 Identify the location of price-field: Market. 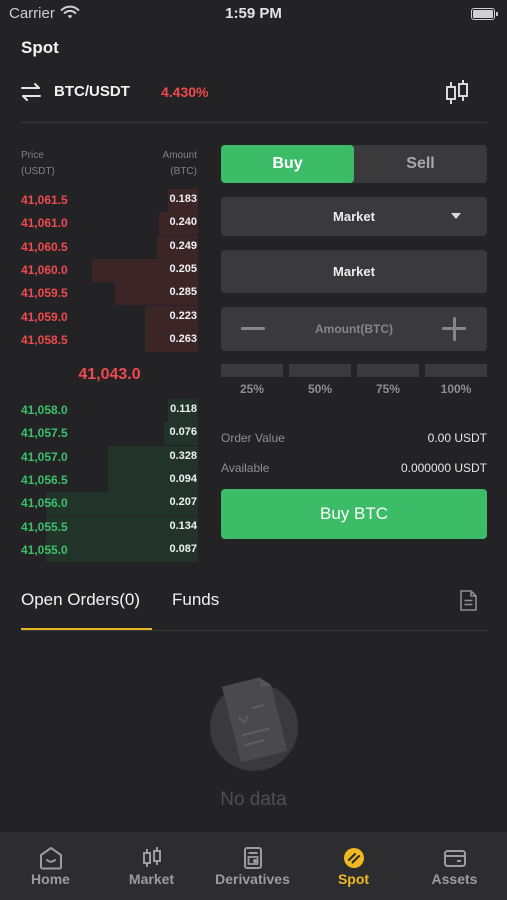
(354, 271).